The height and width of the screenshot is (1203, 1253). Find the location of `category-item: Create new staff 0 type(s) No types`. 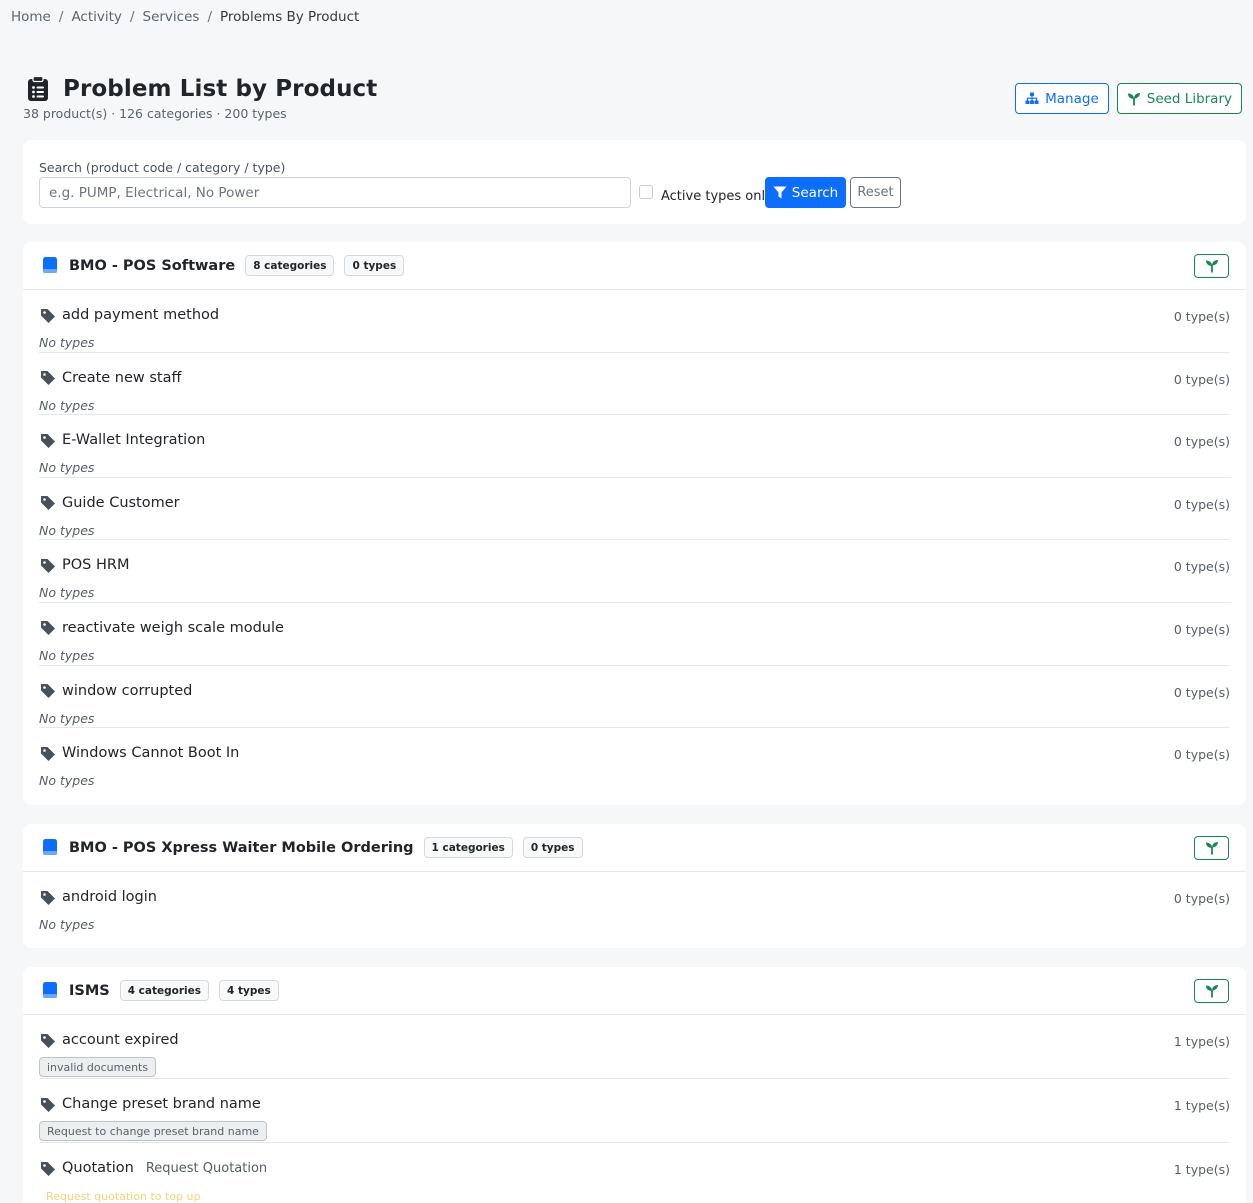

category-item: Create new staff 0 type(s) No types is located at coordinates (634, 384).